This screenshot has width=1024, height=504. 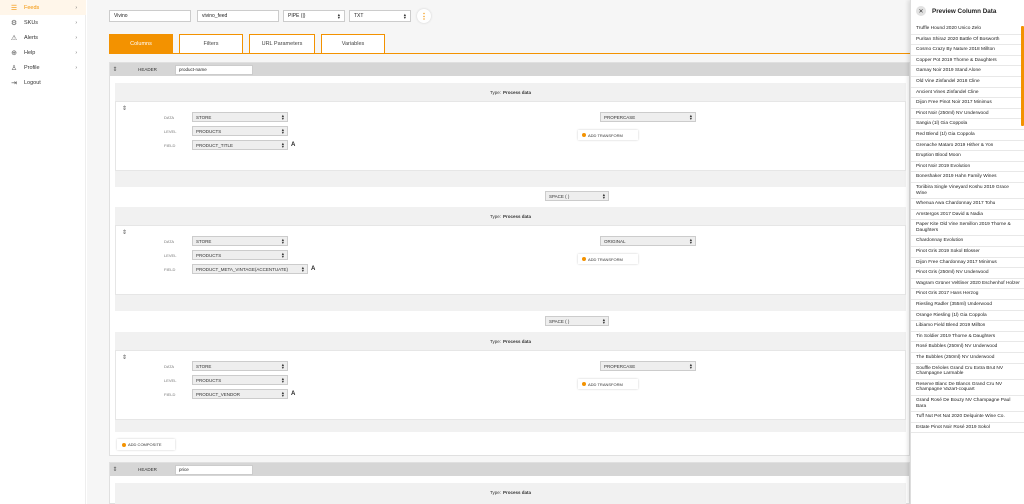 I want to click on list-item: Amstergos 2017 David & Nadia, so click(x=967, y=215).